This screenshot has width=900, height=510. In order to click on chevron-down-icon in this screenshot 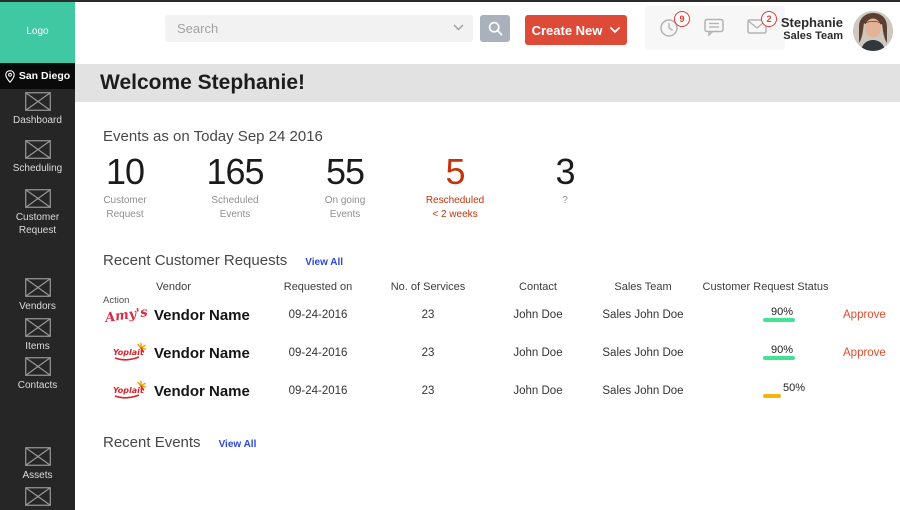, I will do `click(615, 29)`.